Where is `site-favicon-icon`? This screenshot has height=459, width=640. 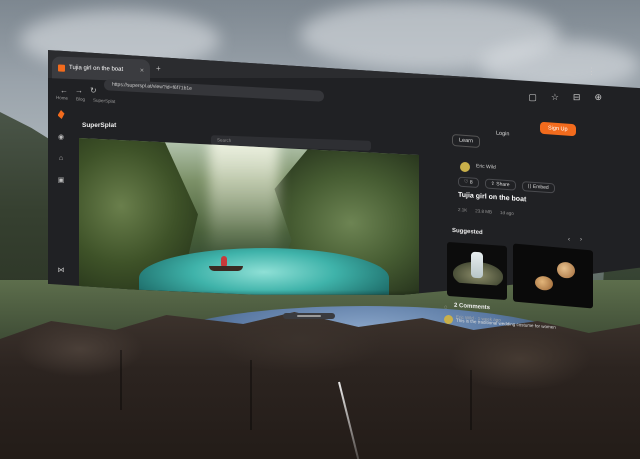
site-favicon-icon is located at coordinates (61, 67).